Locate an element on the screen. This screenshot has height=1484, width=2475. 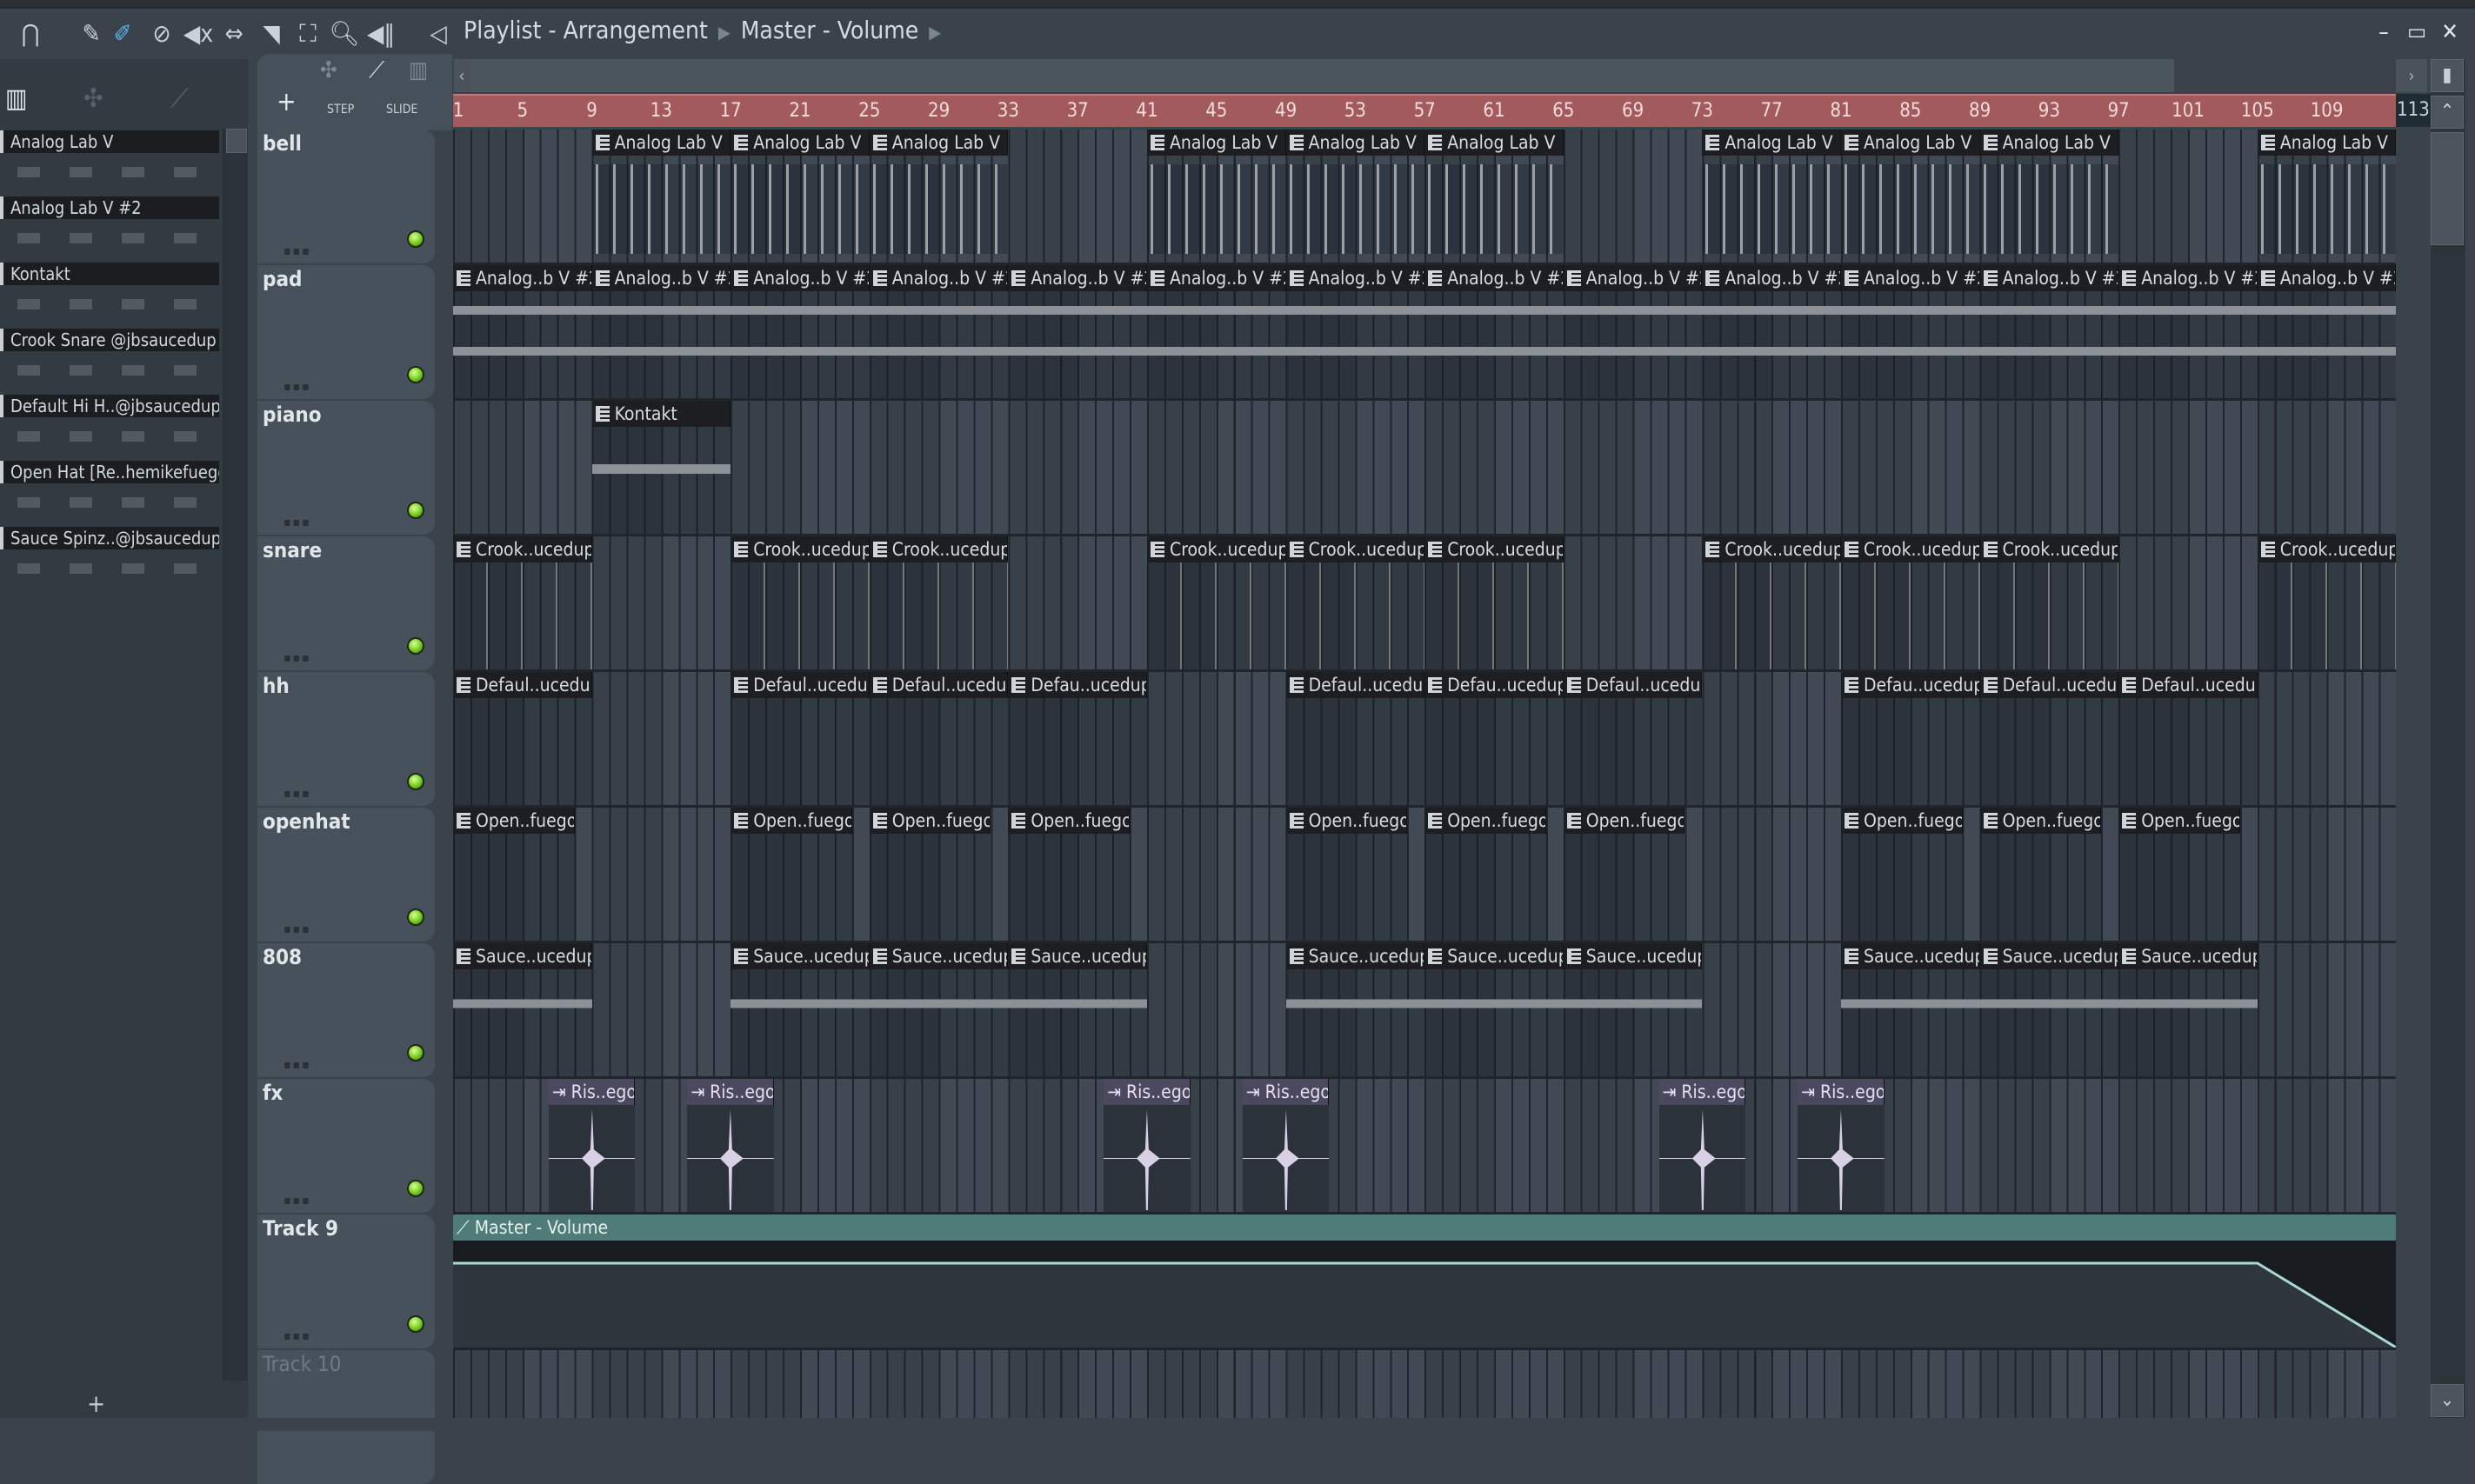
zoom-icon: 🔍︎ is located at coordinates (344, 34).